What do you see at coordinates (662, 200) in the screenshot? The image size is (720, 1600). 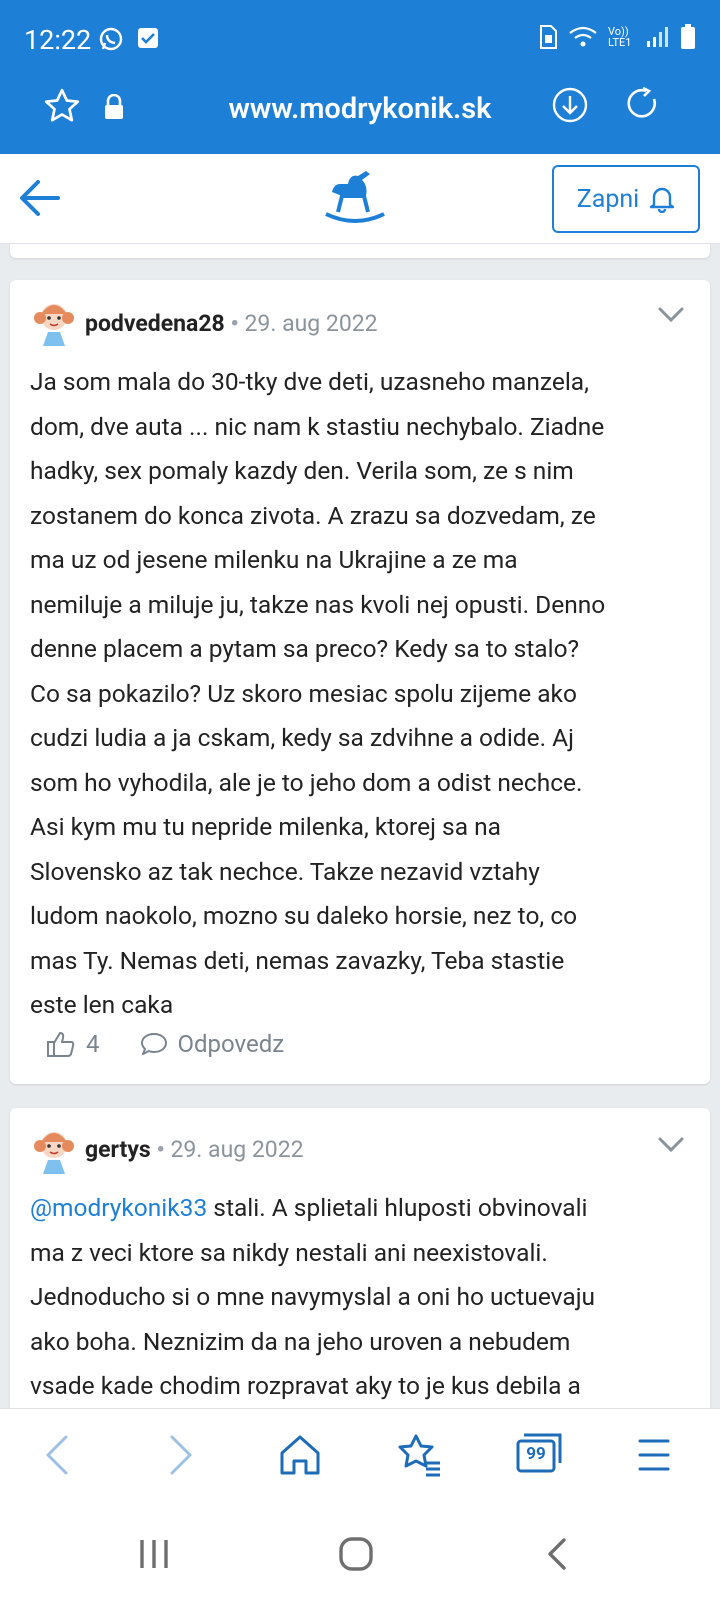 I see `bell-icon` at bounding box center [662, 200].